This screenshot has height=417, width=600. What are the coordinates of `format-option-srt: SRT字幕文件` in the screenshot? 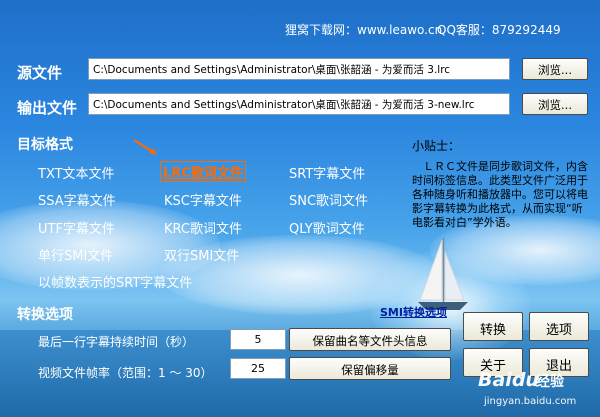 It's located at (327, 172).